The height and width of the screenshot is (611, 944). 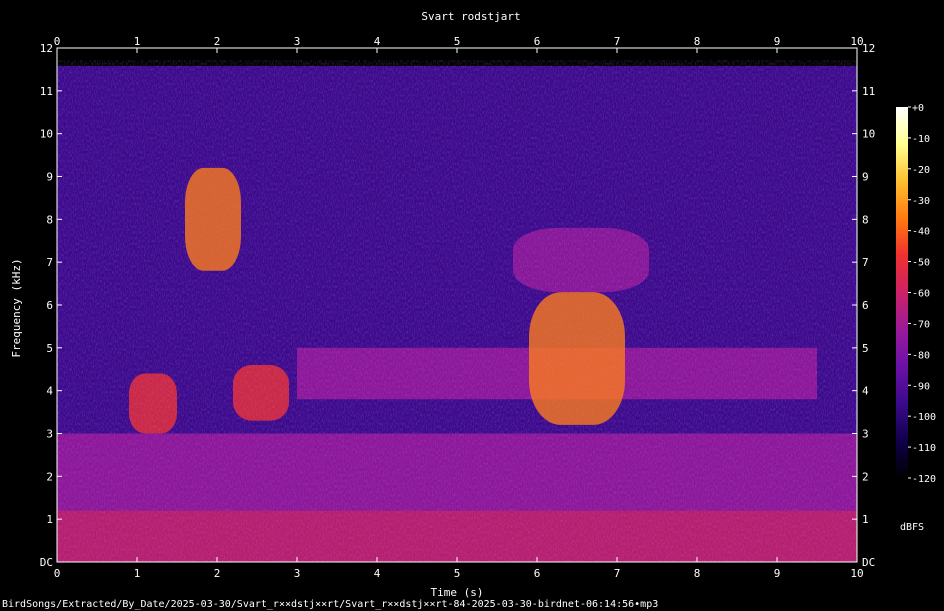 I want to click on x-tick-label: 2, so click(x=217, y=573).